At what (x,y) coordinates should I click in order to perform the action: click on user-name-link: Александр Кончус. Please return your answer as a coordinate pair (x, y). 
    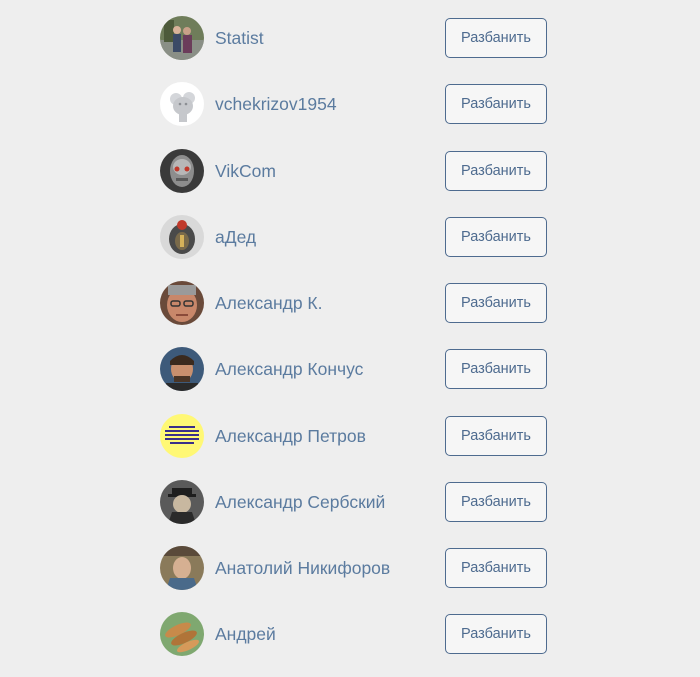
    Looking at the image, I should click on (289, 369).